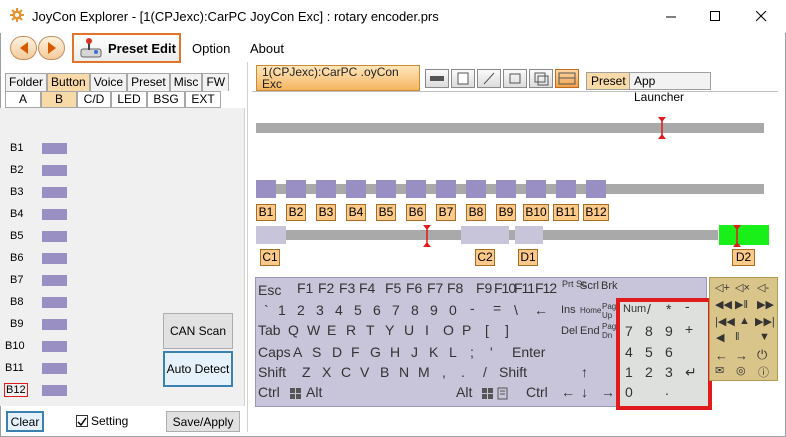 This screenshot has width=786, height=437. Describe the element at coordinates (537, 392) in the screenshot. I see `key-ctrl-right: Ctrl` at that location.